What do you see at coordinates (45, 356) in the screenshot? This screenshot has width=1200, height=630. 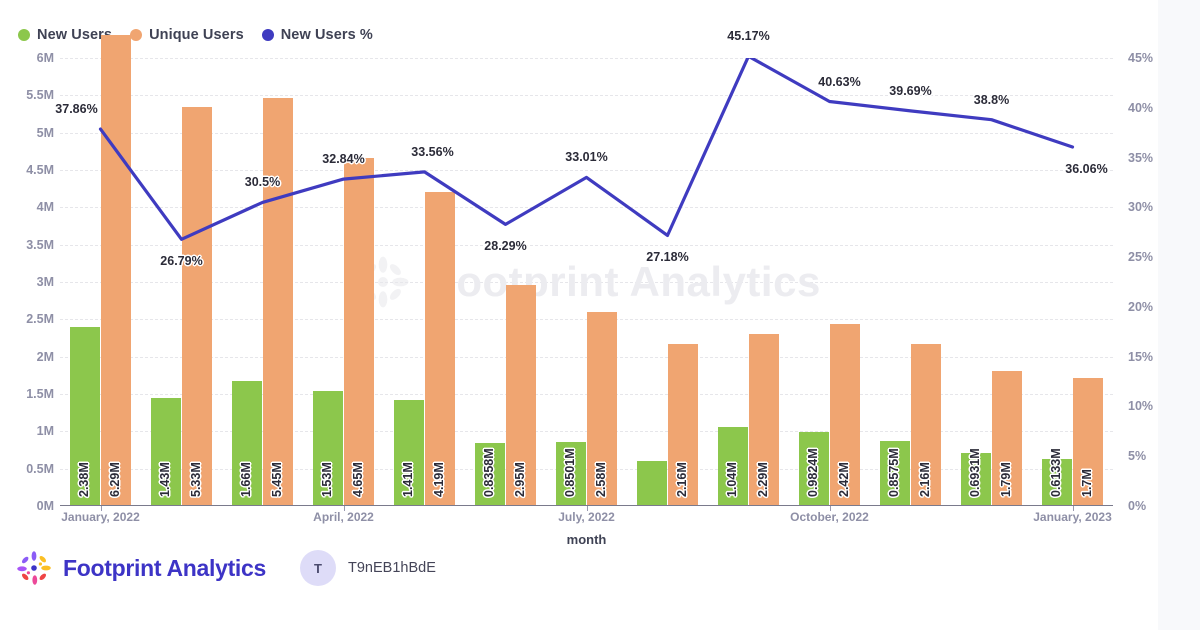 I see `y-axis-left-tick: 2M` at bounding box center [45, 356].